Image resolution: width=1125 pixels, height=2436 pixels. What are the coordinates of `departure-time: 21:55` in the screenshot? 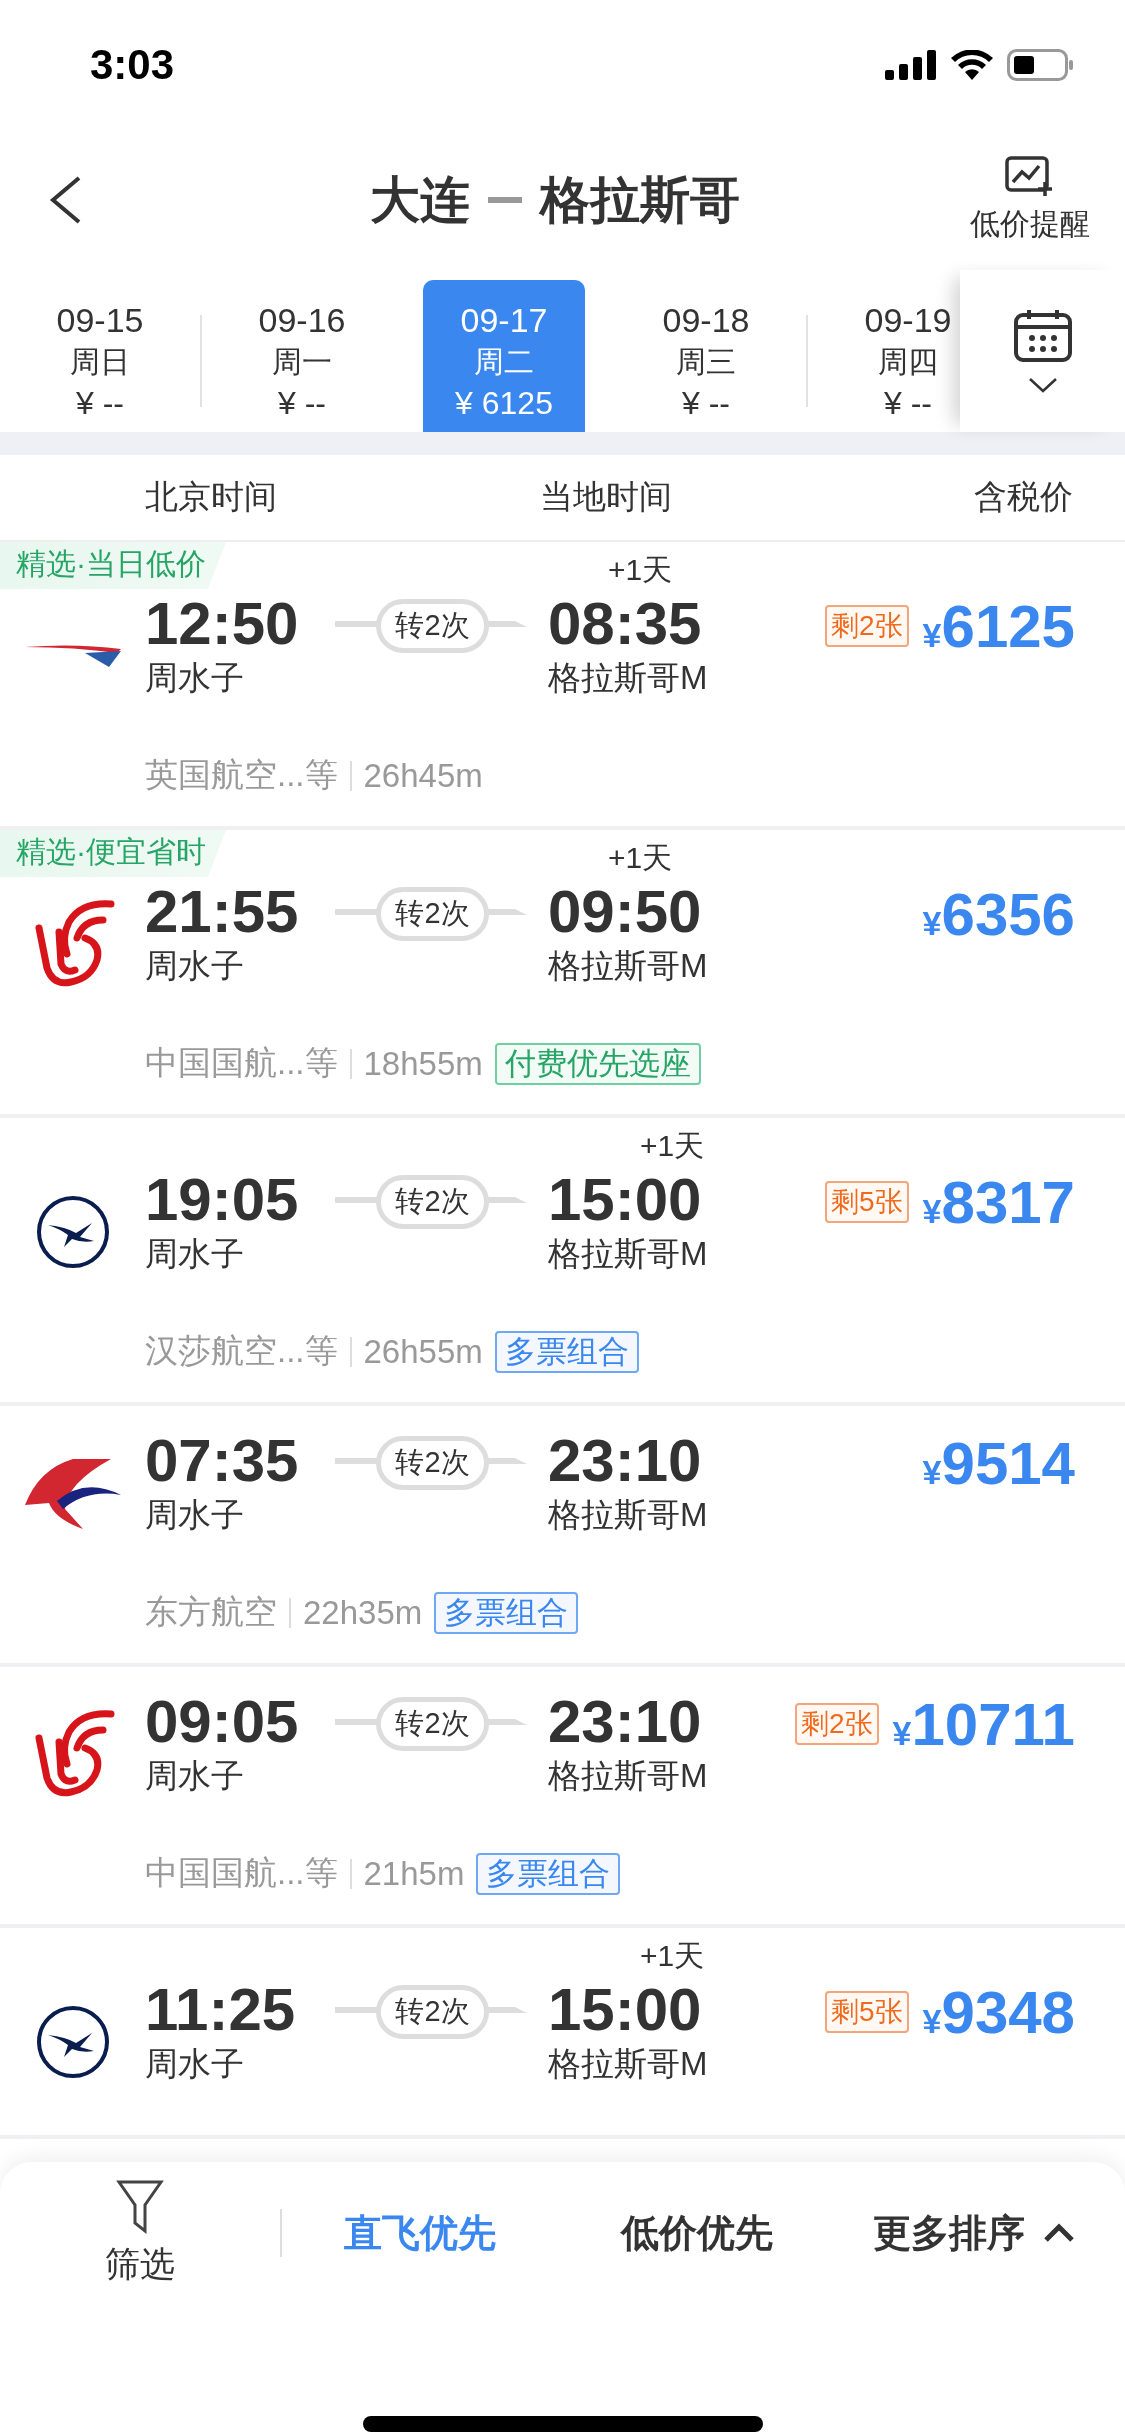 It's located at (222, 912).